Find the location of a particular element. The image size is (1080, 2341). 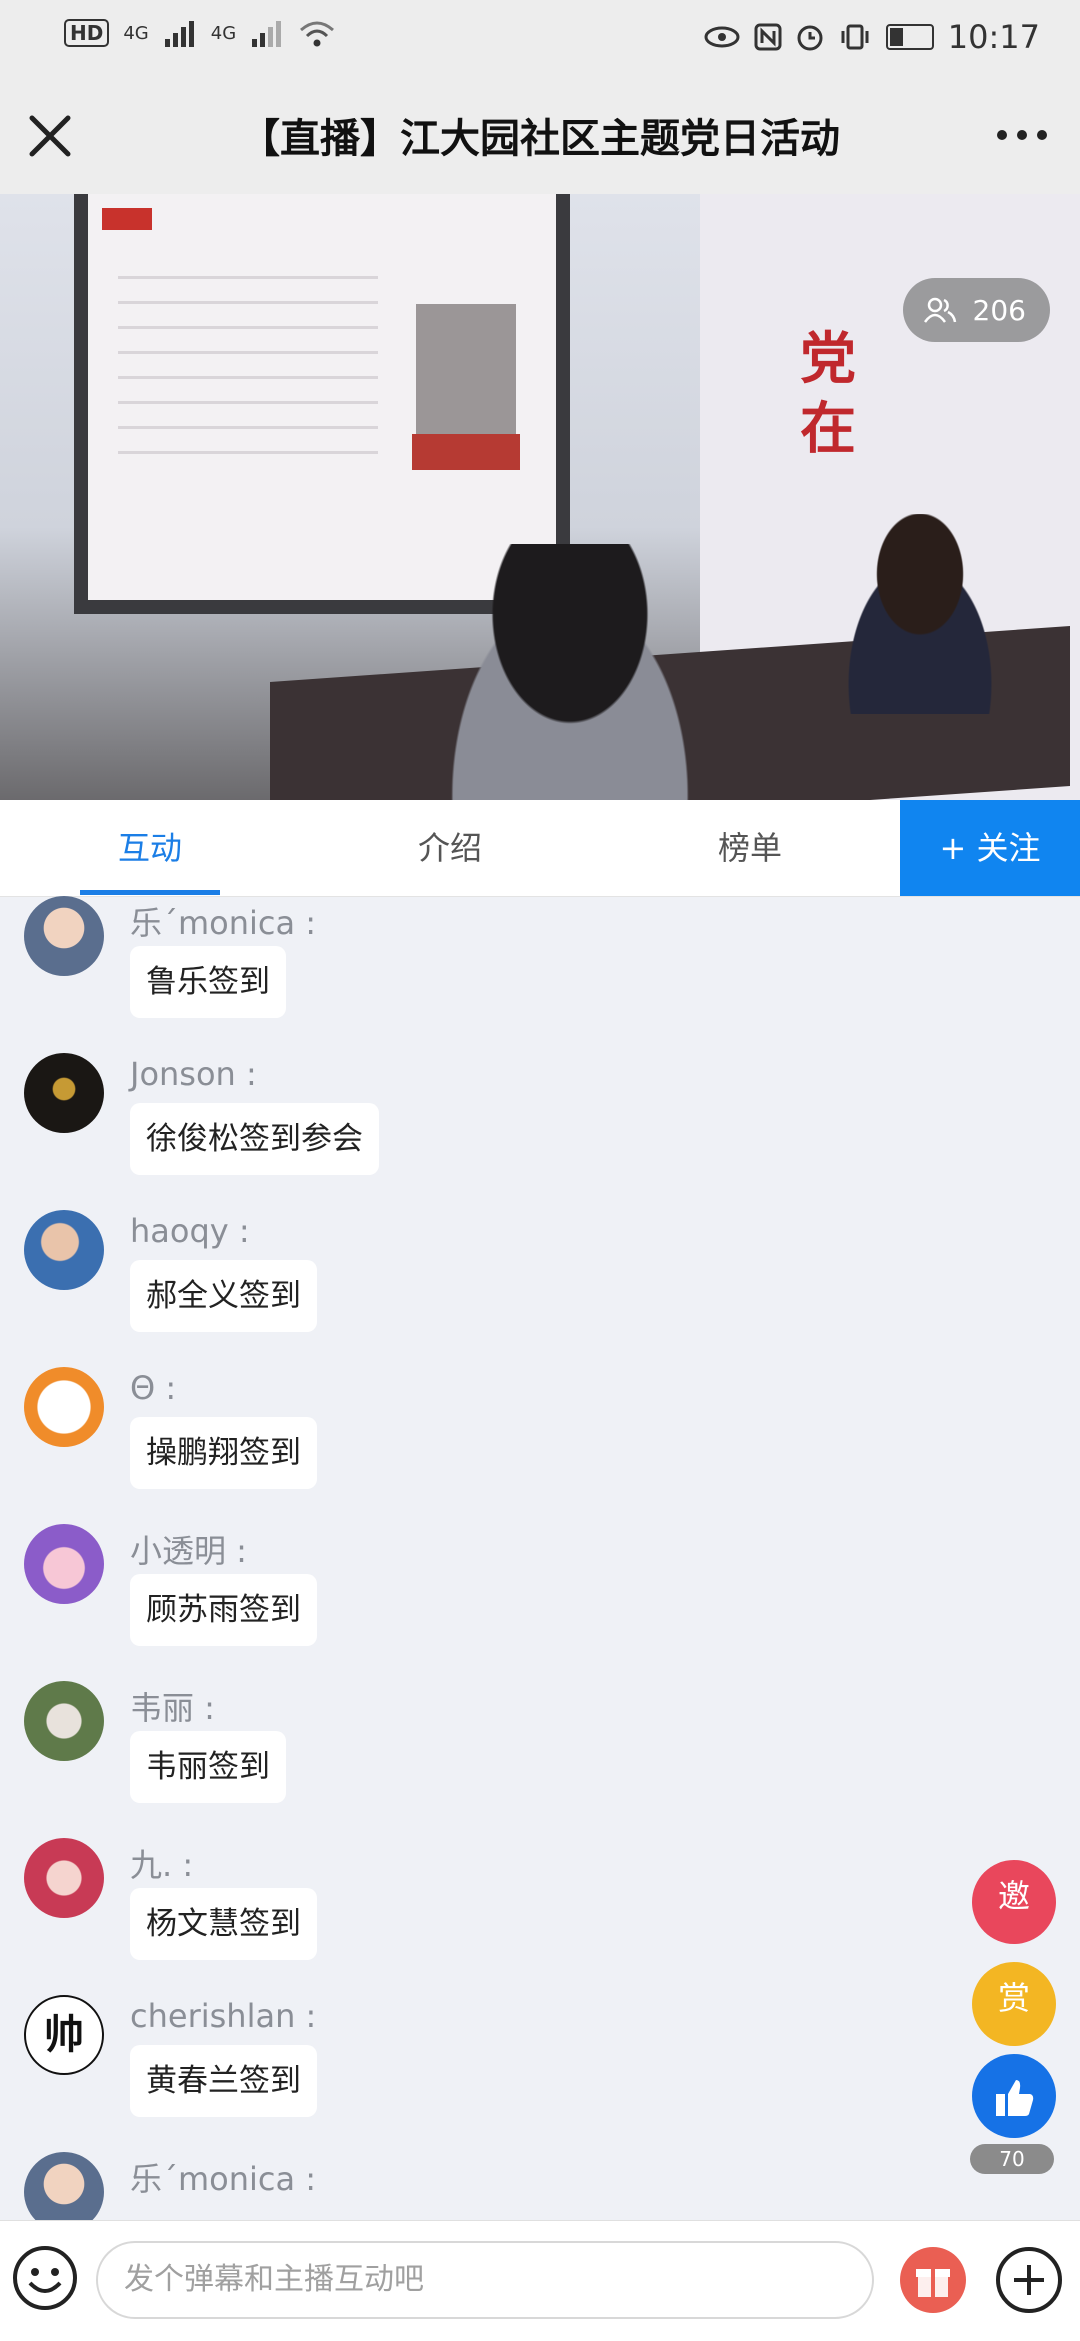

viewer-count-badge: 206 is located at coordinates (976, 310).